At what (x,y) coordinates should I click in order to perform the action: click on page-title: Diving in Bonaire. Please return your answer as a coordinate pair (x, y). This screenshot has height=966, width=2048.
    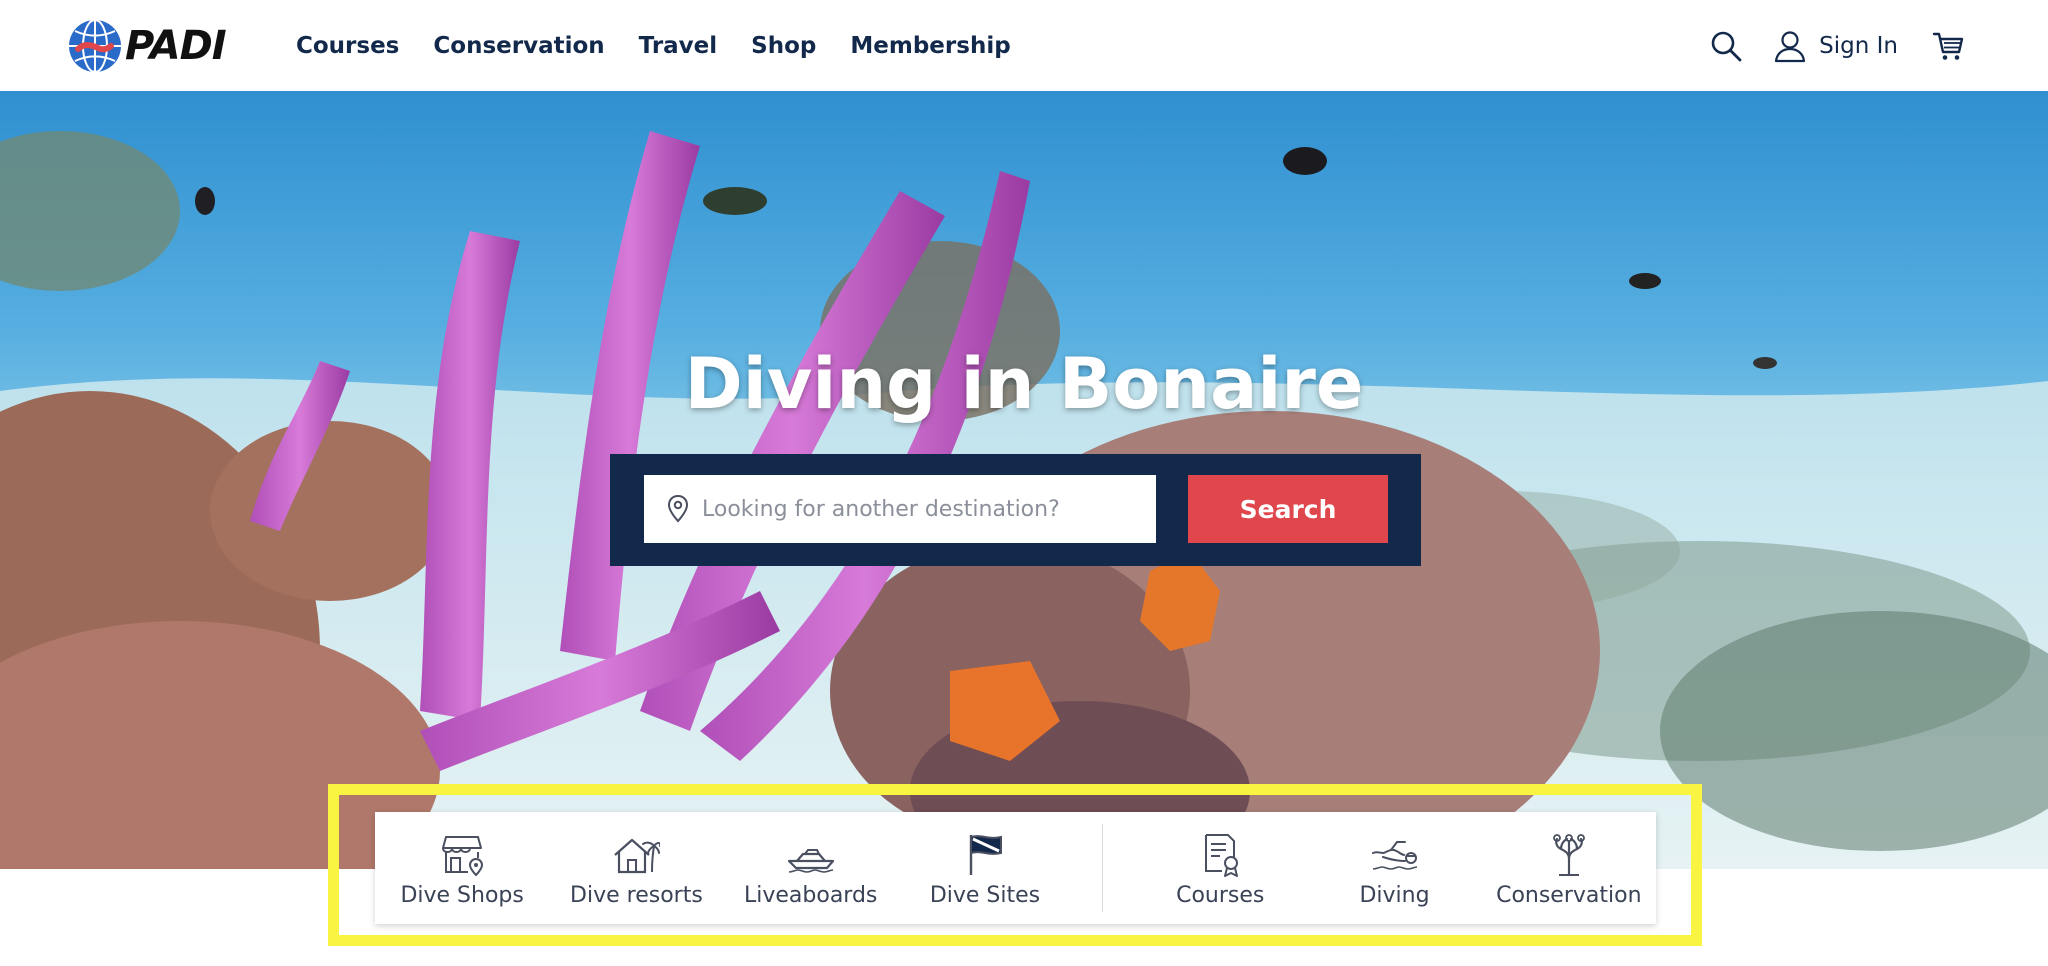
    Looking at the image, I should click on (1024, 384).